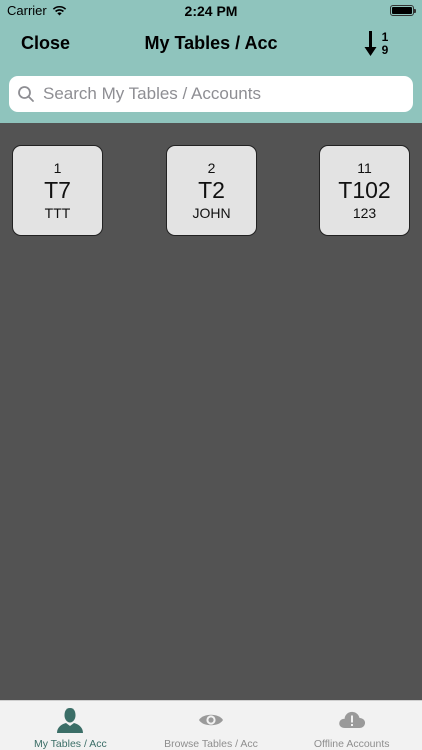 Image resolution: width=422 pixels, height=750 pixels. Describe the element at coordinates (223, 94) in the screenshot. I see `search-input` at that location.